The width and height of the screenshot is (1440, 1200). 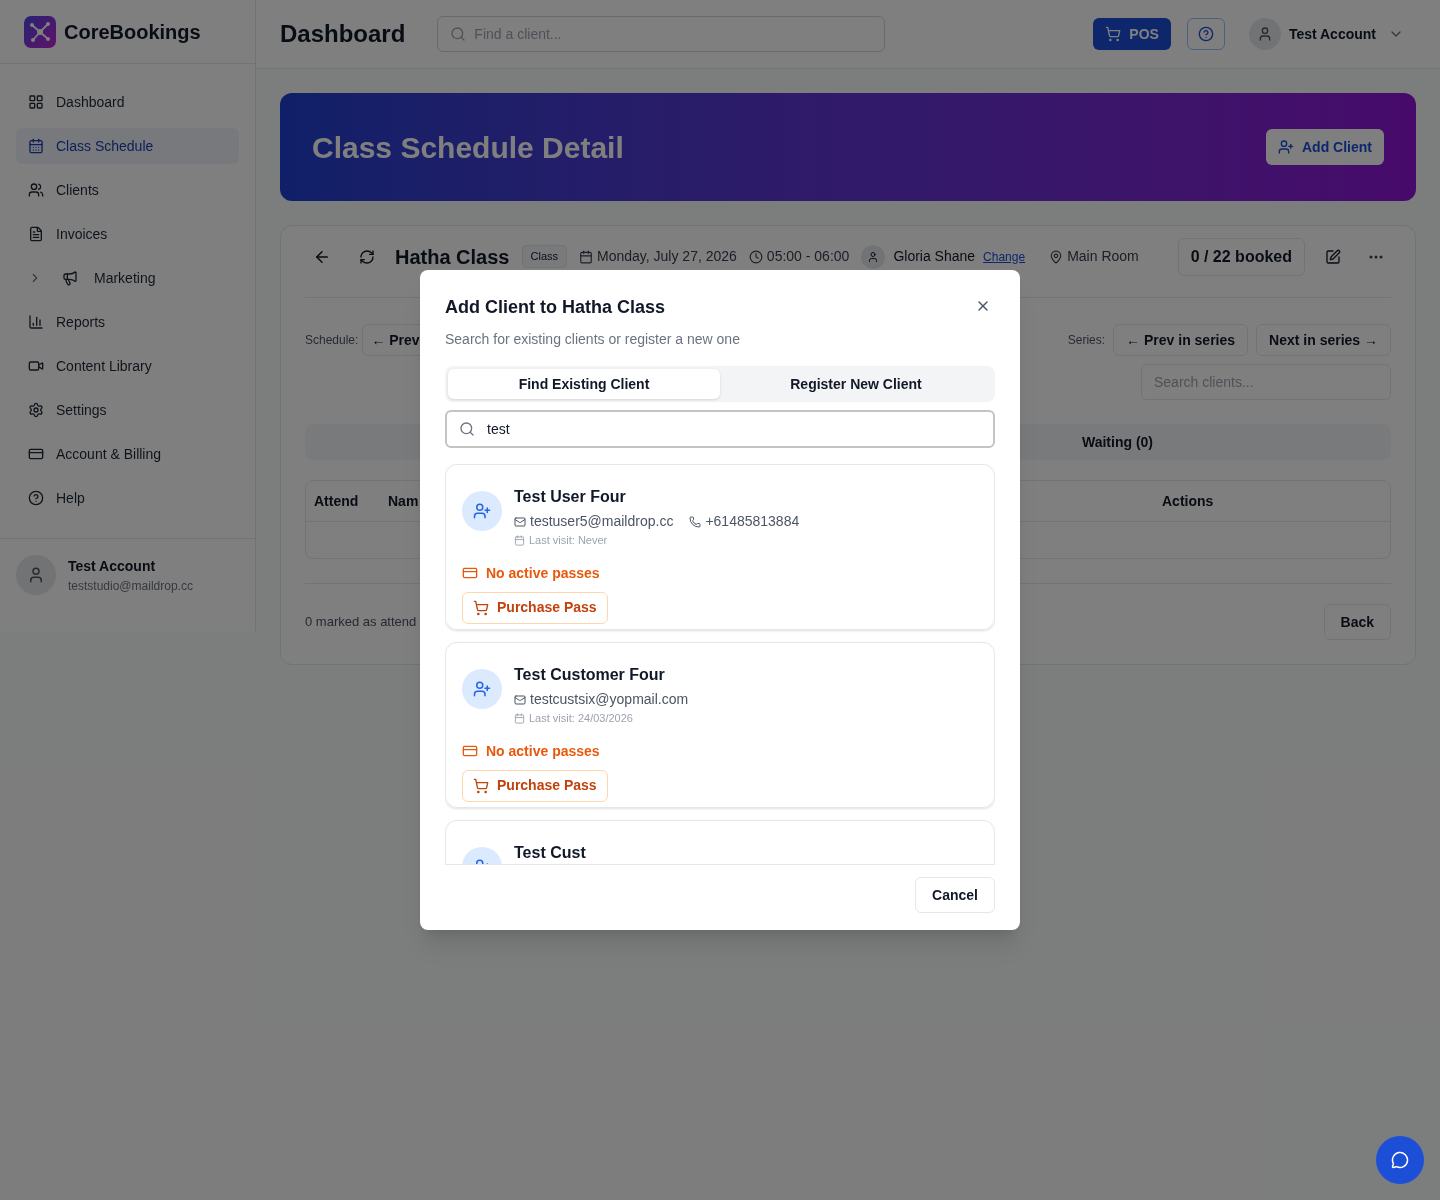 What do you see at coordinates (337, 501) in the screenshot?
I see `column-header: Attend` at bounding box center [337, 501].